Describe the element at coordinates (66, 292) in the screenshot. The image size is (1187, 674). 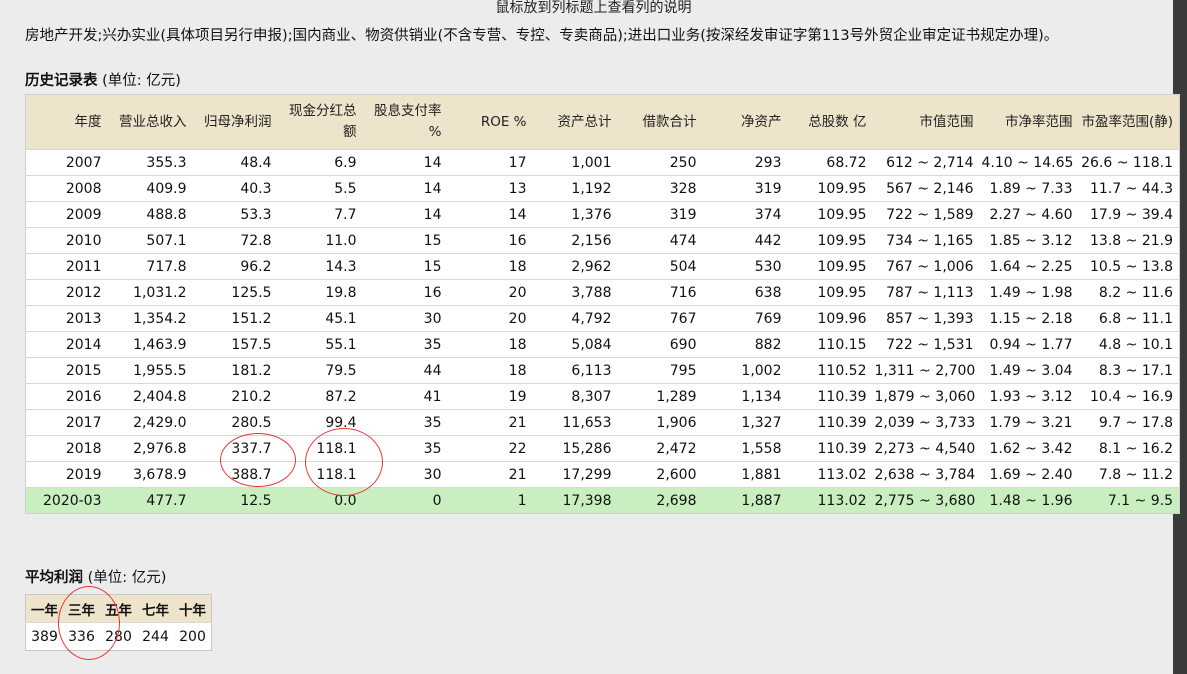
I see `history-cell: 2012` at that location.